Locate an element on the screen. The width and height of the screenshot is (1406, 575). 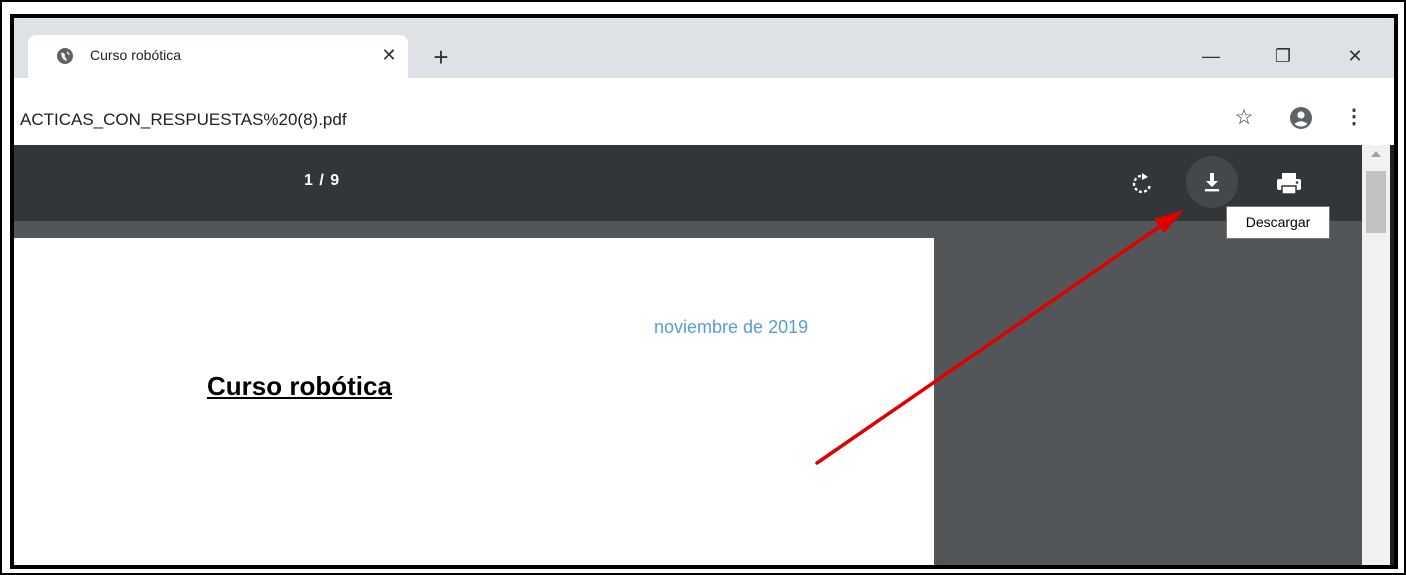
scrollbar-thumb is located at coordinates (1376, 202).